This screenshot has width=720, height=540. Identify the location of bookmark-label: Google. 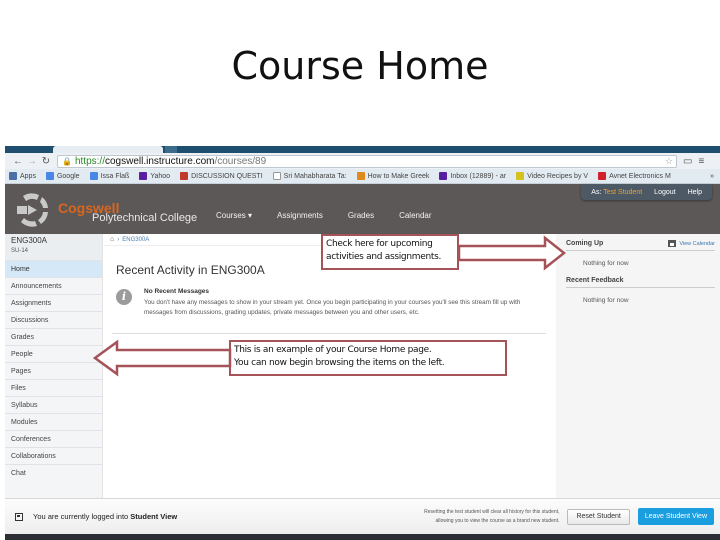
(68, 176).